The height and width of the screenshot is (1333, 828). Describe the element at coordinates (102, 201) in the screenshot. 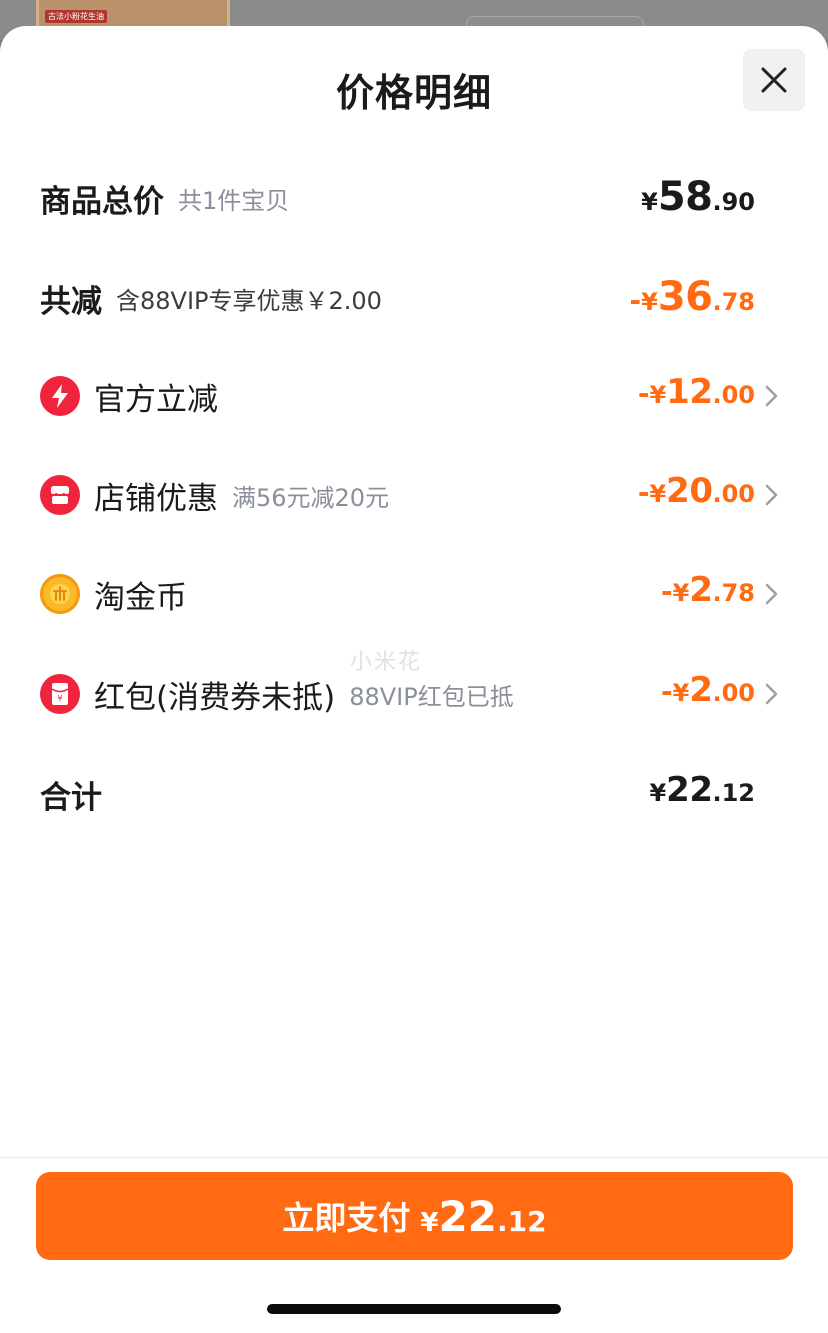

I see `subtotal-label: 商品总价` at that location.